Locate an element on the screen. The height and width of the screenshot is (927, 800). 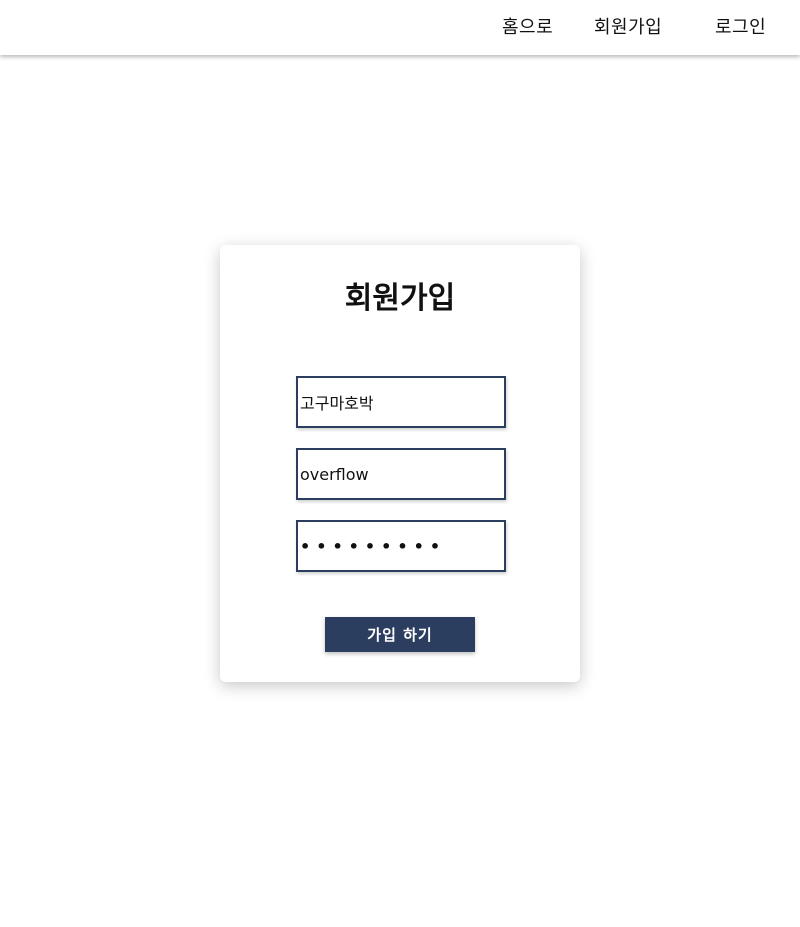
name-input is located at coordinates (401, 402).